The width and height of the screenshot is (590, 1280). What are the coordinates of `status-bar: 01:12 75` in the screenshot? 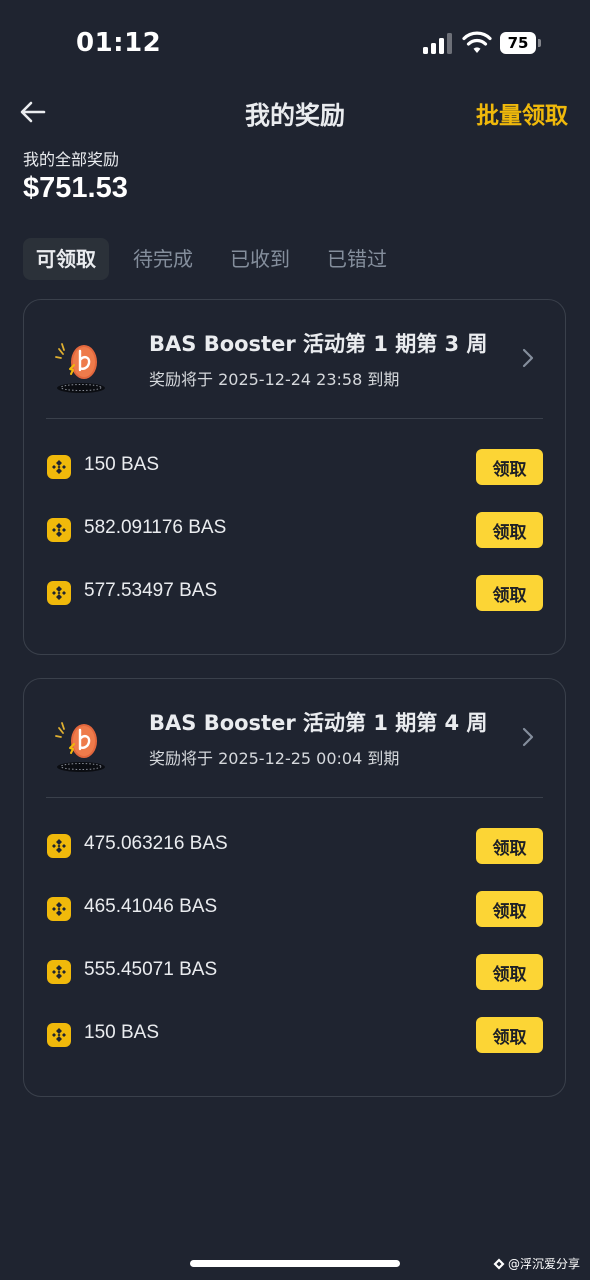 It's located at (295, 44).